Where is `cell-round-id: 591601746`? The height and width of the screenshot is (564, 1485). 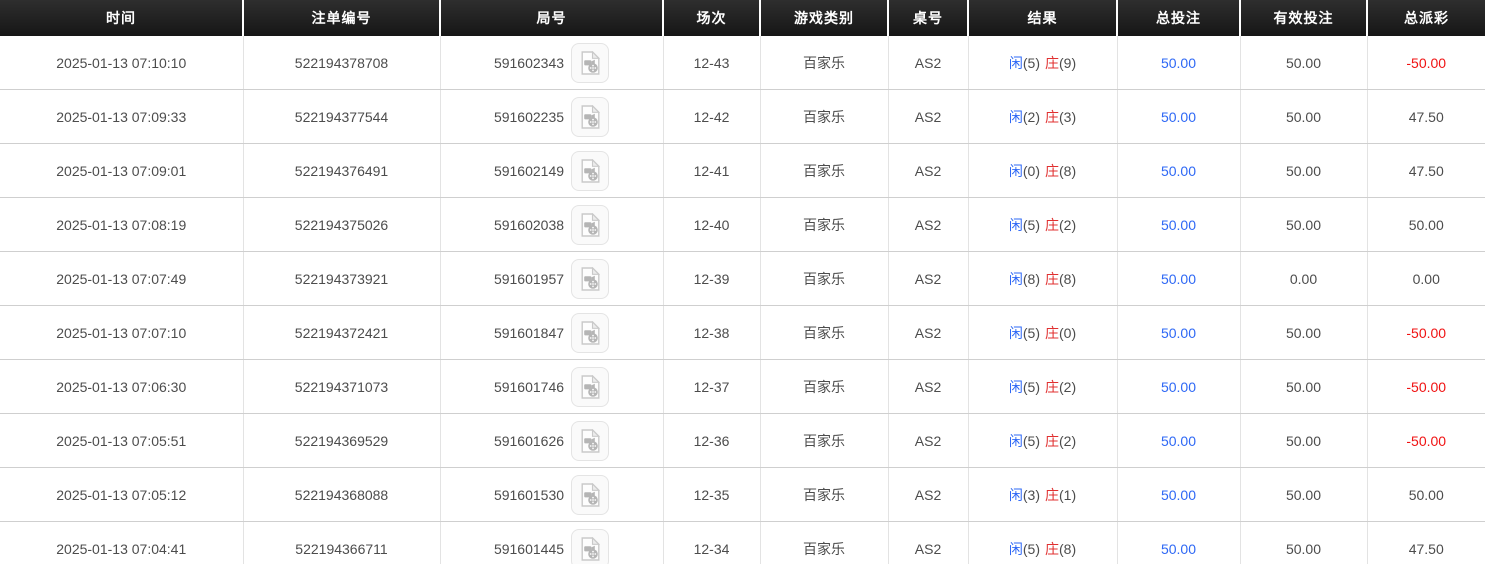
cell-round-id: 591601746 is located at coordinates (552, 386).